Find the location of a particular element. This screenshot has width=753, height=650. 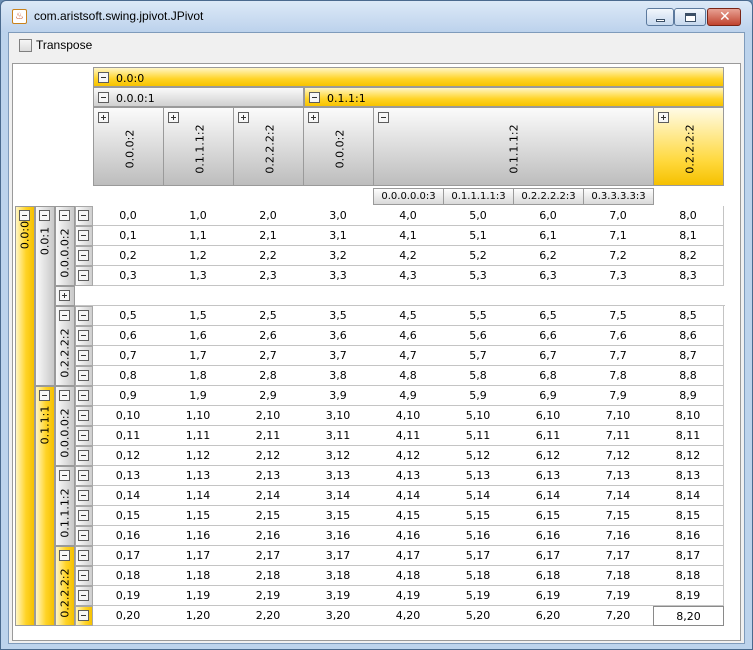

table-cell: 3,17 is located at coordinates (338, 556).